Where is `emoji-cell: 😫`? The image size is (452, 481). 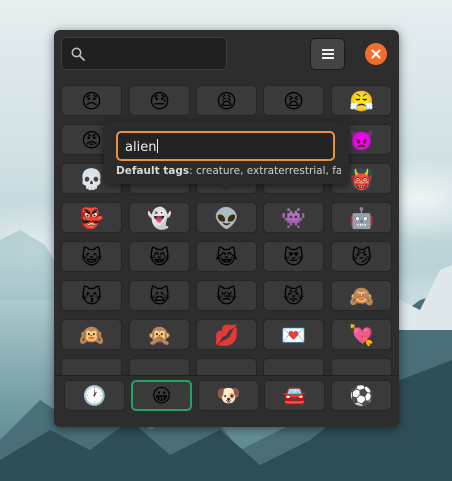
emoji-cell: 😫 is located at coordinates (293, 100).